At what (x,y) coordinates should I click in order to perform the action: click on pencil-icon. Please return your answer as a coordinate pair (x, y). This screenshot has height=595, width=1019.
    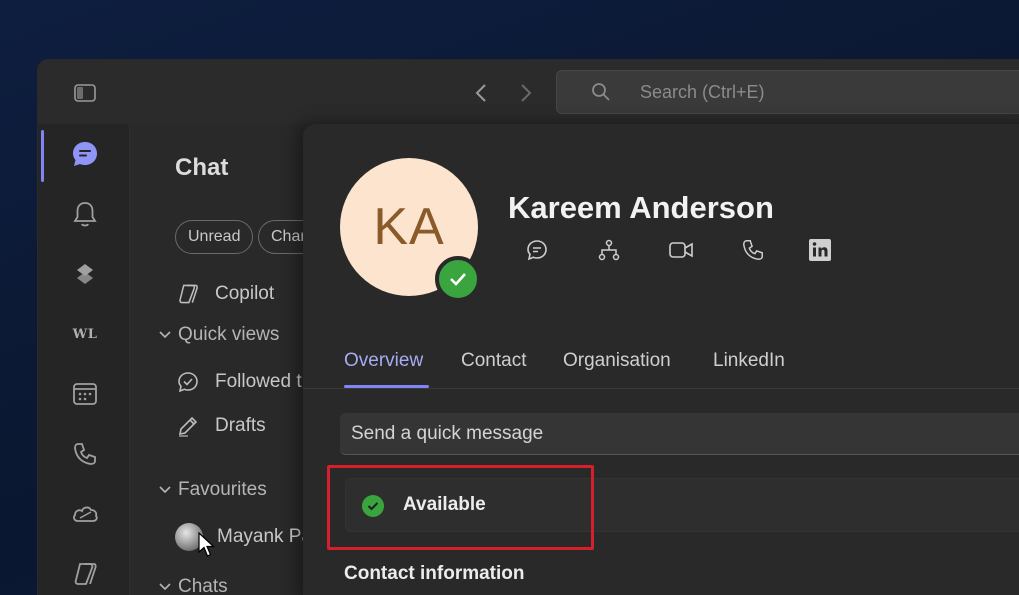
    Looking at the image, I should click on (188, 426).